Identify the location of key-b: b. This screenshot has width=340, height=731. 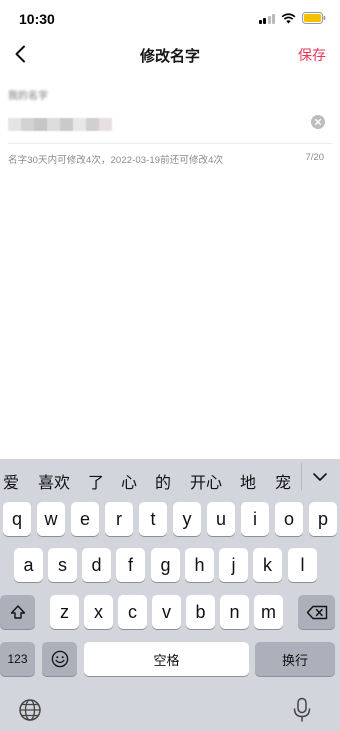
(200, 612).